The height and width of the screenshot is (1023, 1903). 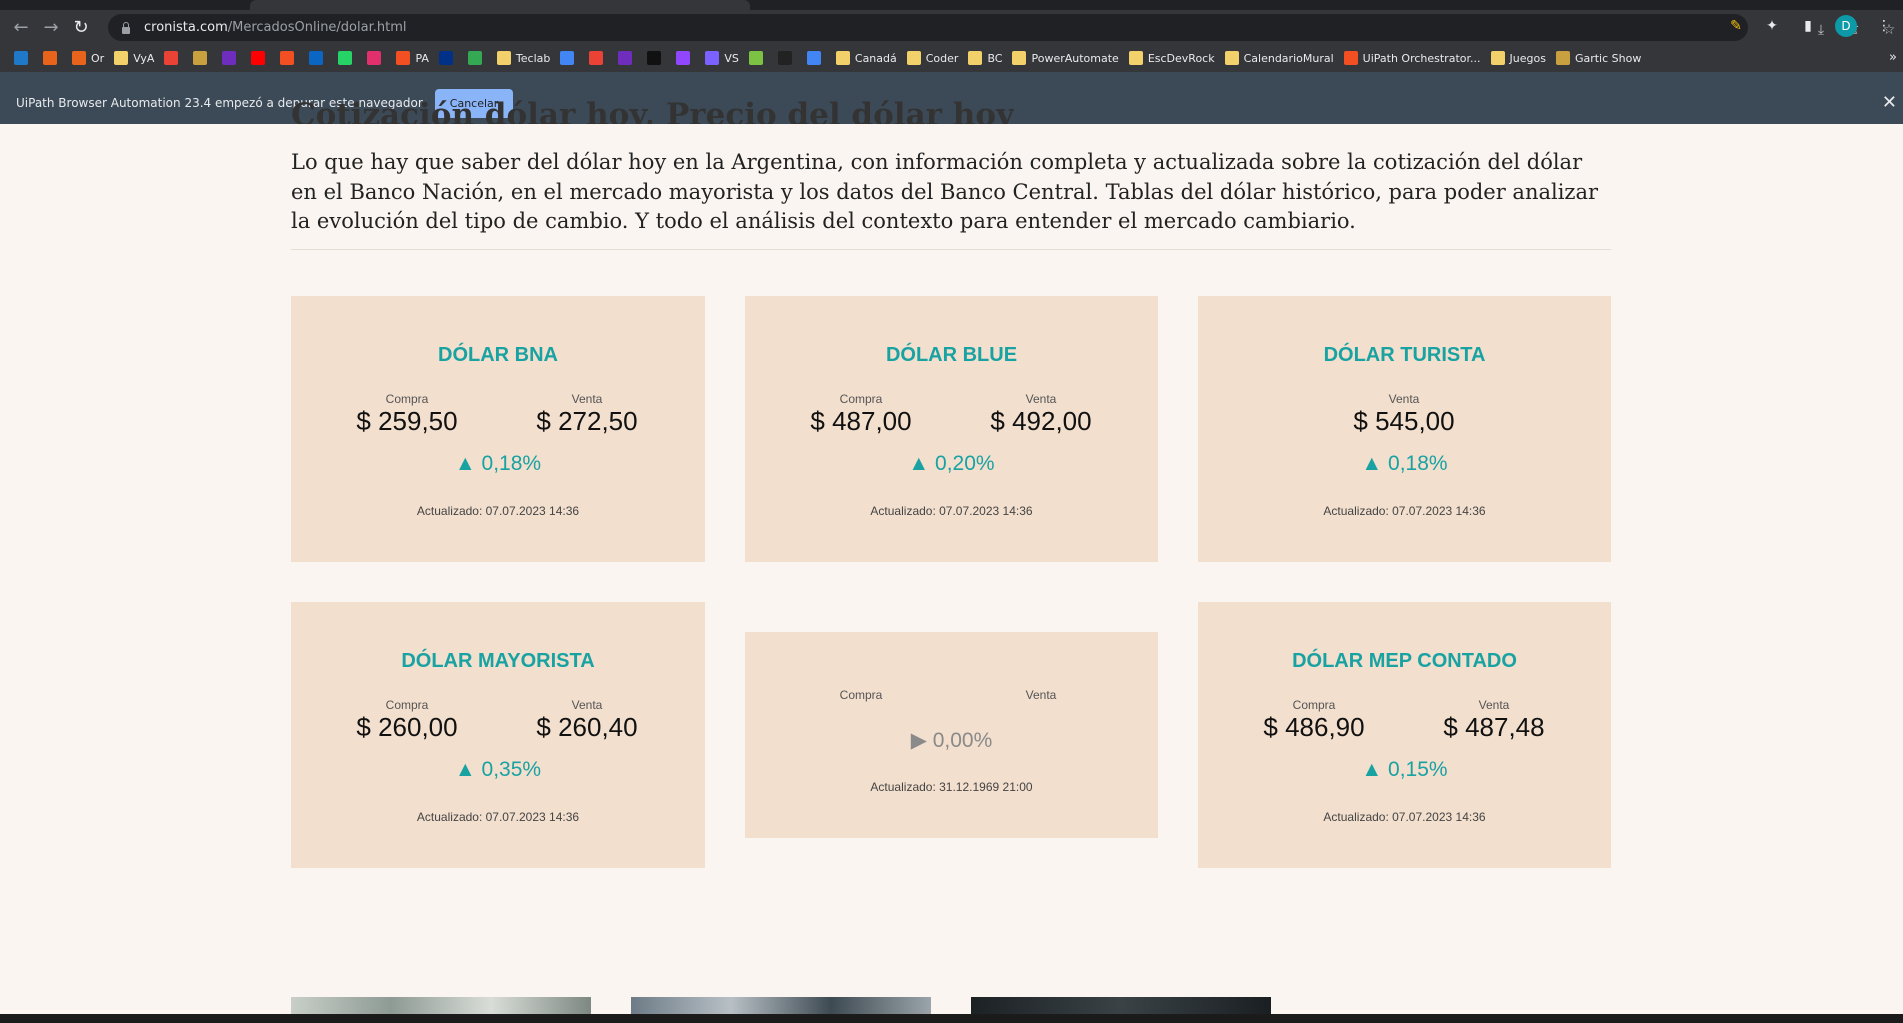 I want to click on buy-price: Compra $ 487,00, so click(x=861, y=414).